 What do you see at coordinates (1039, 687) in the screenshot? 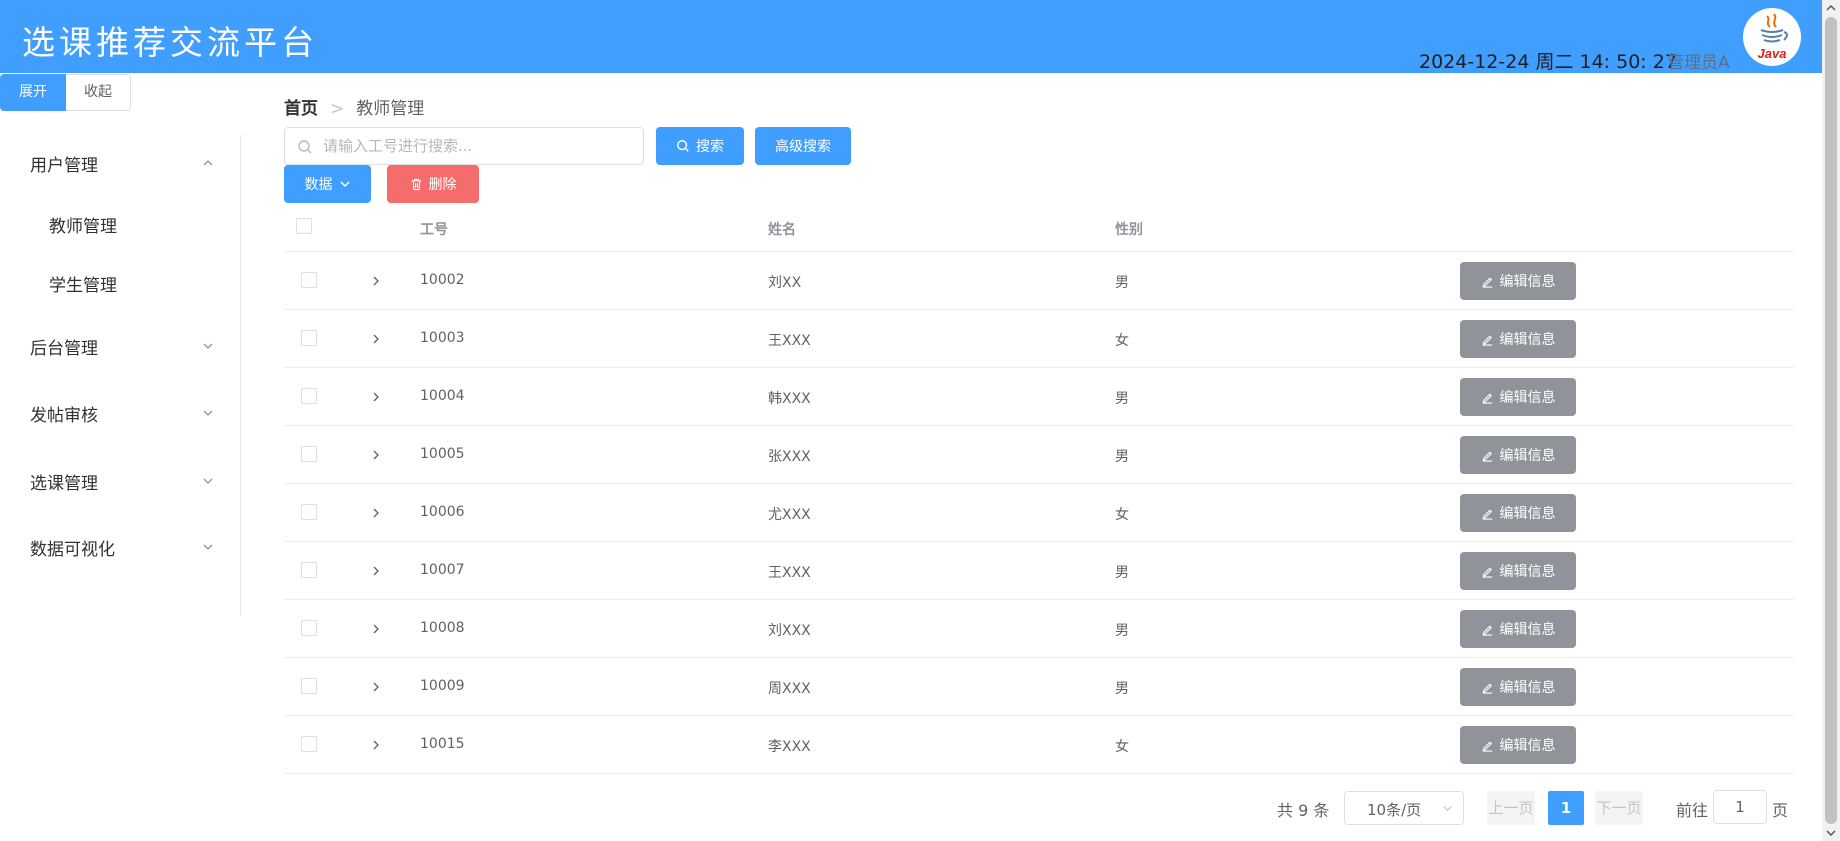
I see `table-row: 10009 周XXX 男 编辑信息` at bounding box center [1039, 687].